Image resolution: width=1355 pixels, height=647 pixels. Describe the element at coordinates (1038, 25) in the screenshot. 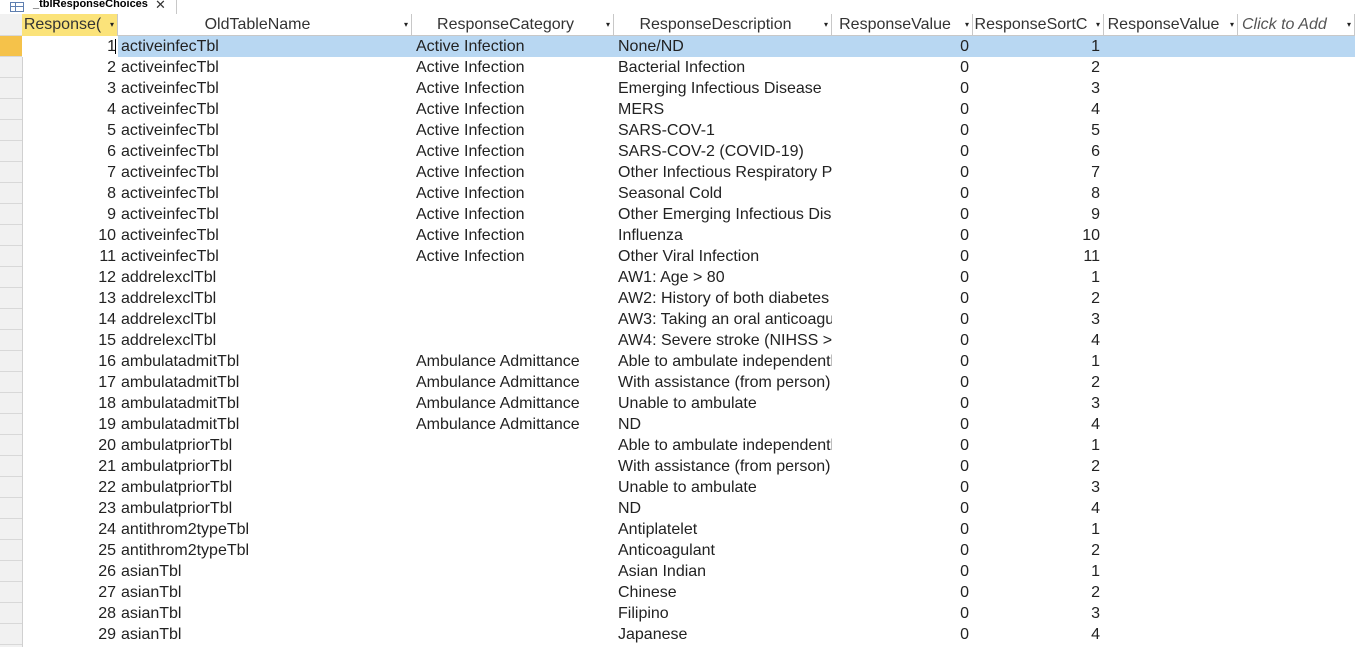

I see `column-header-response-sort: ResponseSortC ▾` at that location.